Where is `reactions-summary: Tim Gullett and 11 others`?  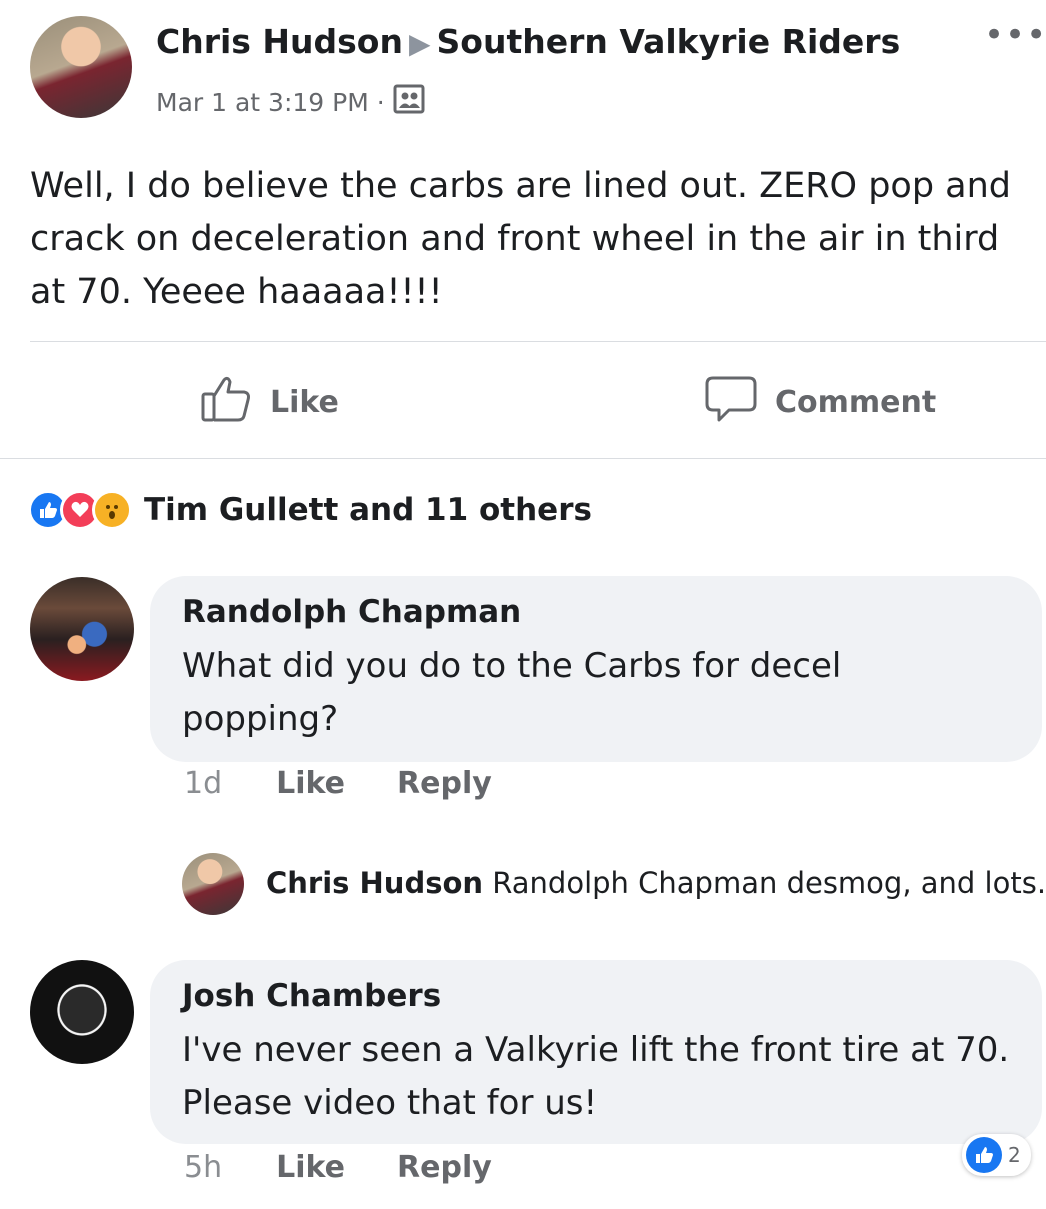
reactions-summary: Tim Gullett and 11 others is located at coordinates (310, 510).